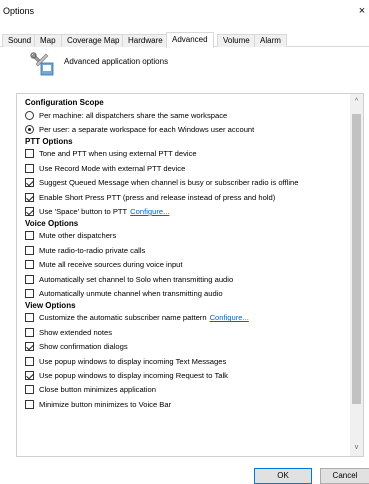  I want to click on tab-alarm: Alarm, so click(270, 40).